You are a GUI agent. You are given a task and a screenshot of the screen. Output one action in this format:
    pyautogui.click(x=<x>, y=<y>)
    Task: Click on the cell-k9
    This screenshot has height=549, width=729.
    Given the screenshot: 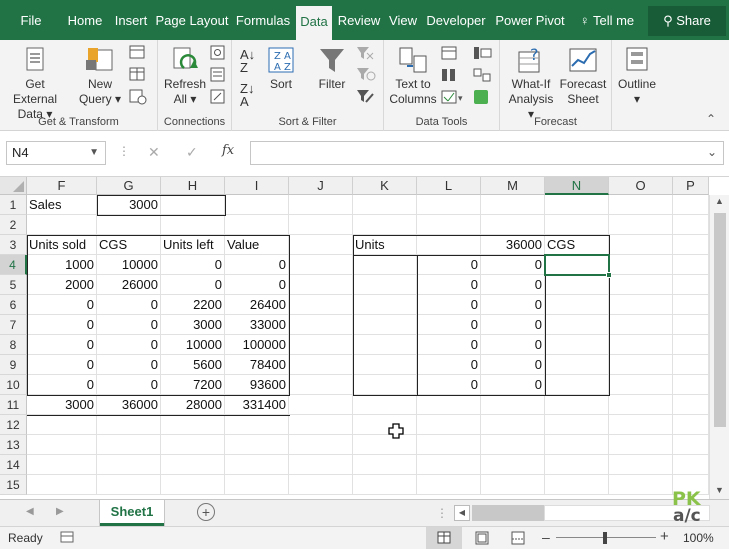 What is the action you would take?
    pyautogui.click(x=385, y=365)
    